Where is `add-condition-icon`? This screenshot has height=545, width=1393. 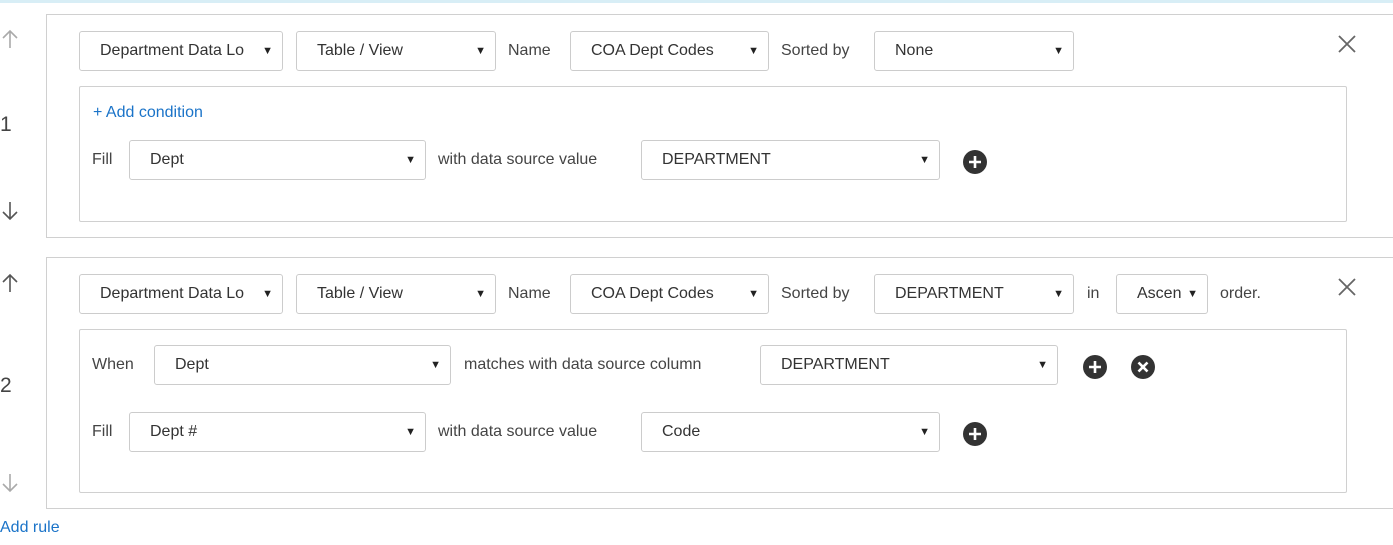
add-condition-icon is located at coordinates (1095, 367).